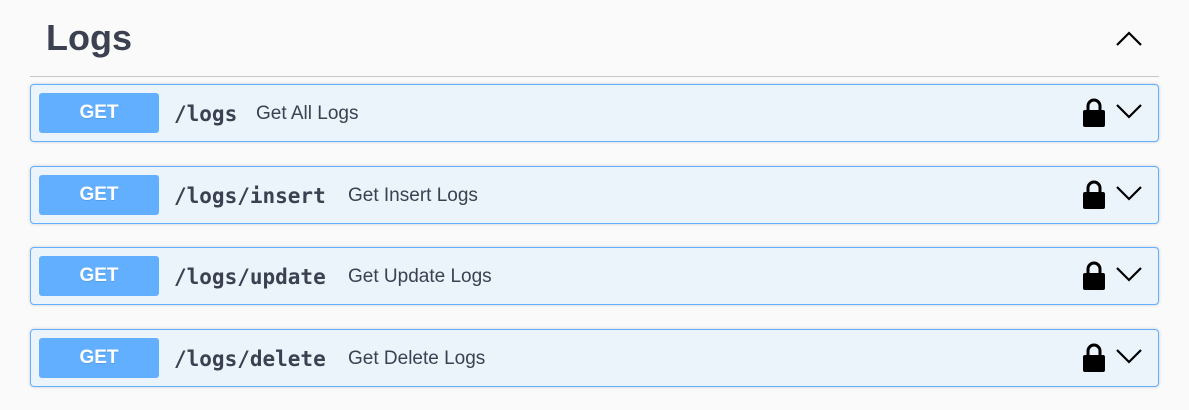  What do you see at coordinates (417, 358) in the screenshot?
I see `operation-summary: Get Delete Logs` at bounding box center [417, 358].